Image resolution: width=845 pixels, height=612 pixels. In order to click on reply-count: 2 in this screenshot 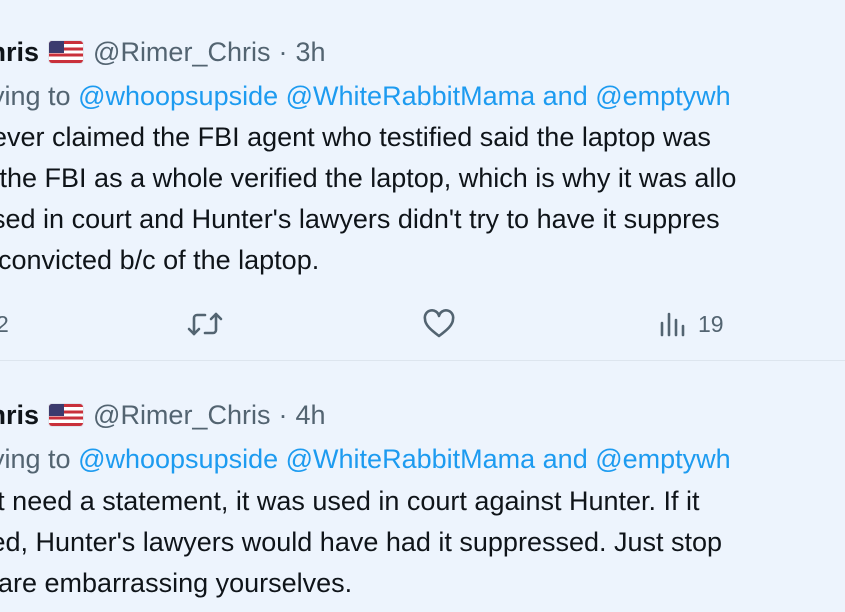, I will do `click(4, 323)`.